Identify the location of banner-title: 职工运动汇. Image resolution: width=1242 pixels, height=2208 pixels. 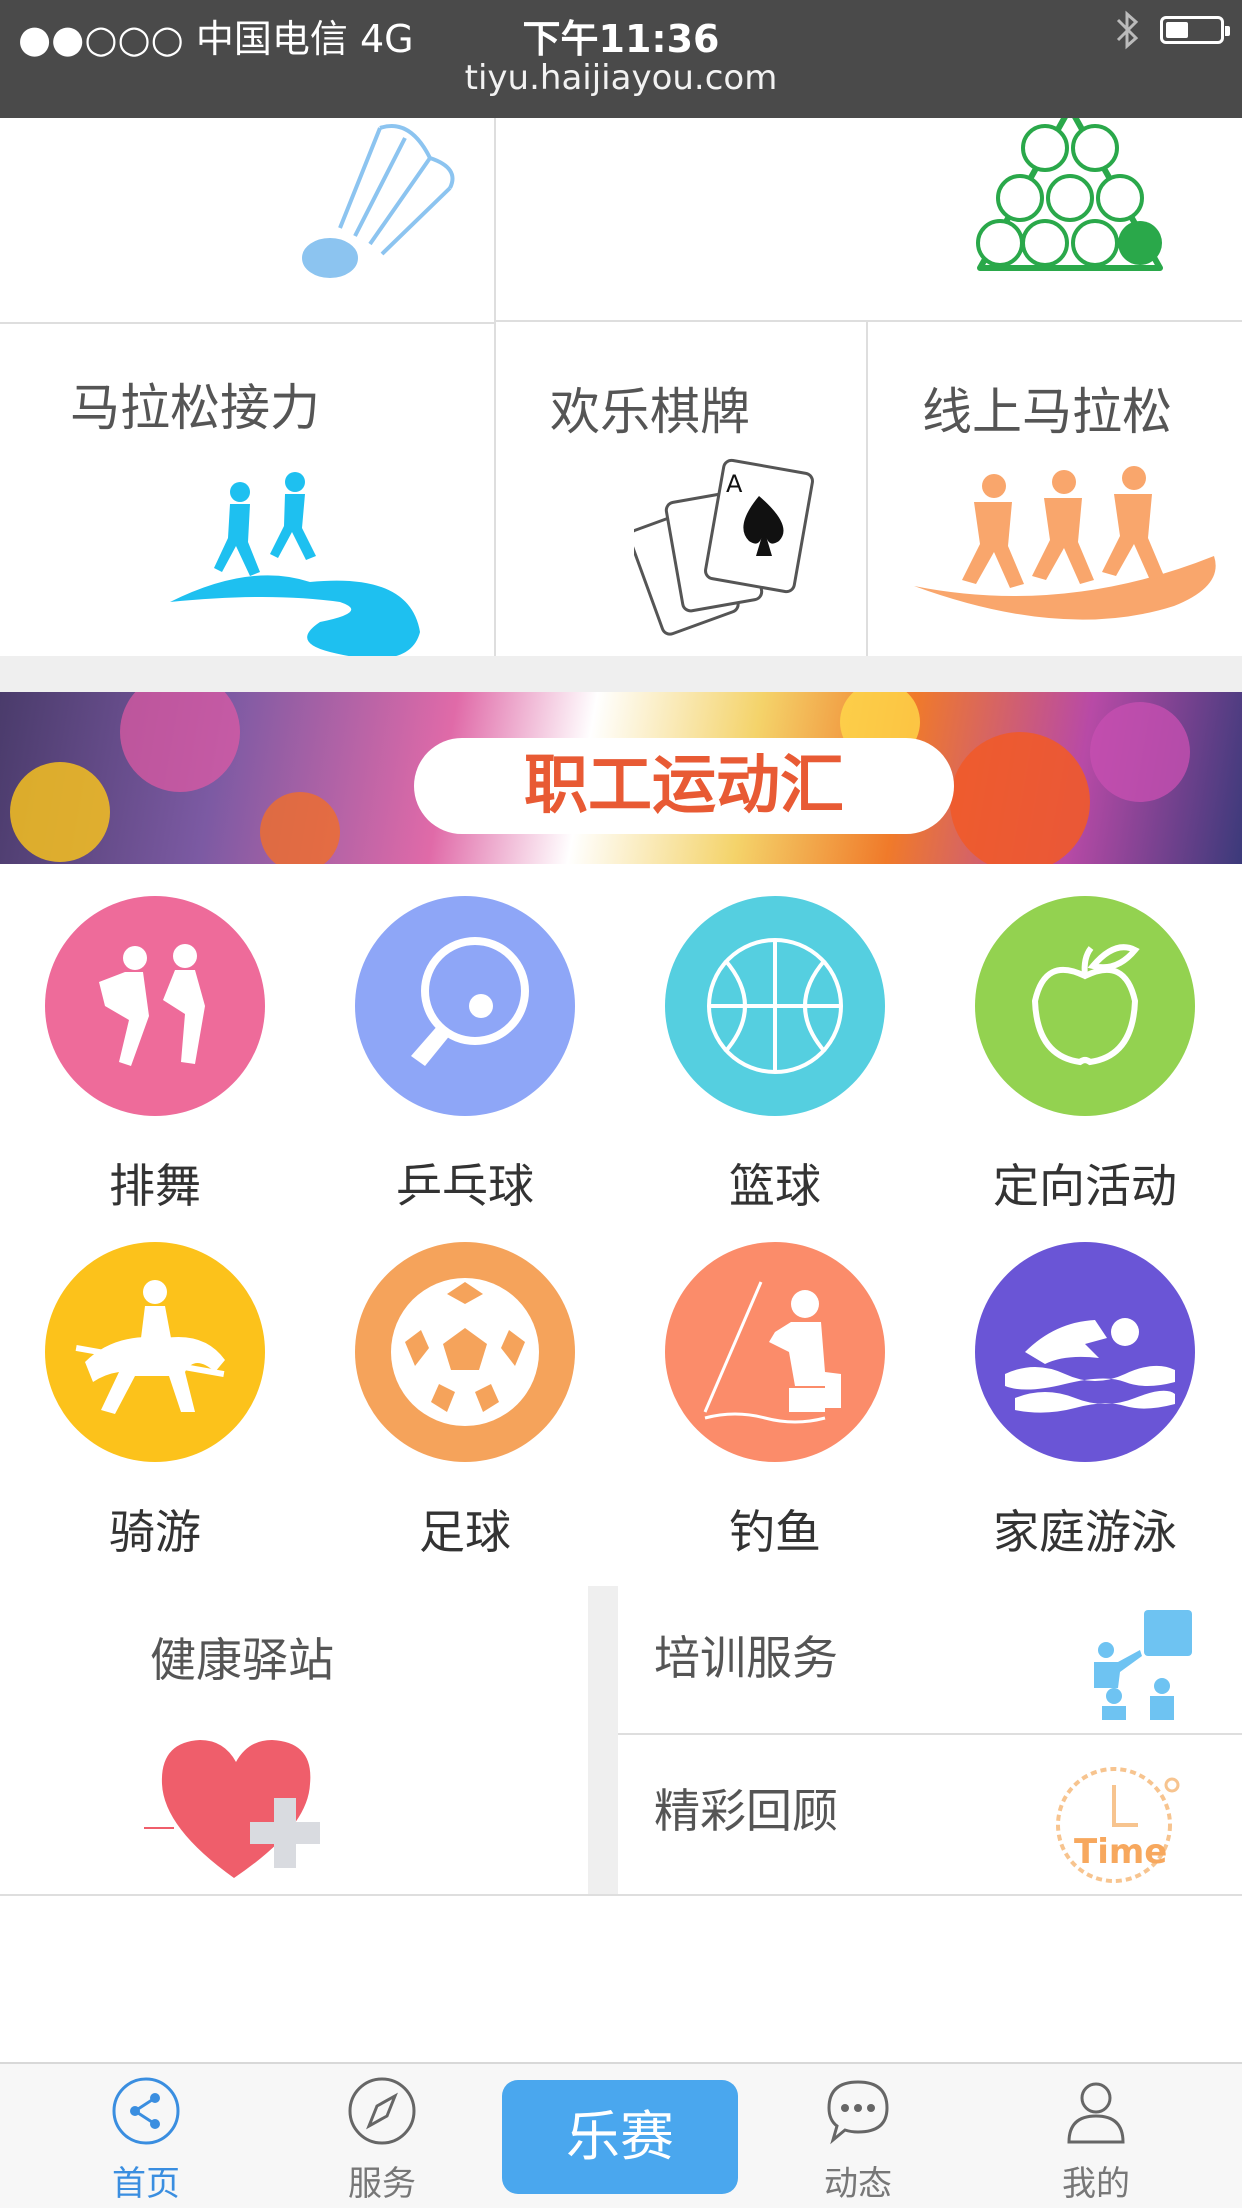
(684, 786).